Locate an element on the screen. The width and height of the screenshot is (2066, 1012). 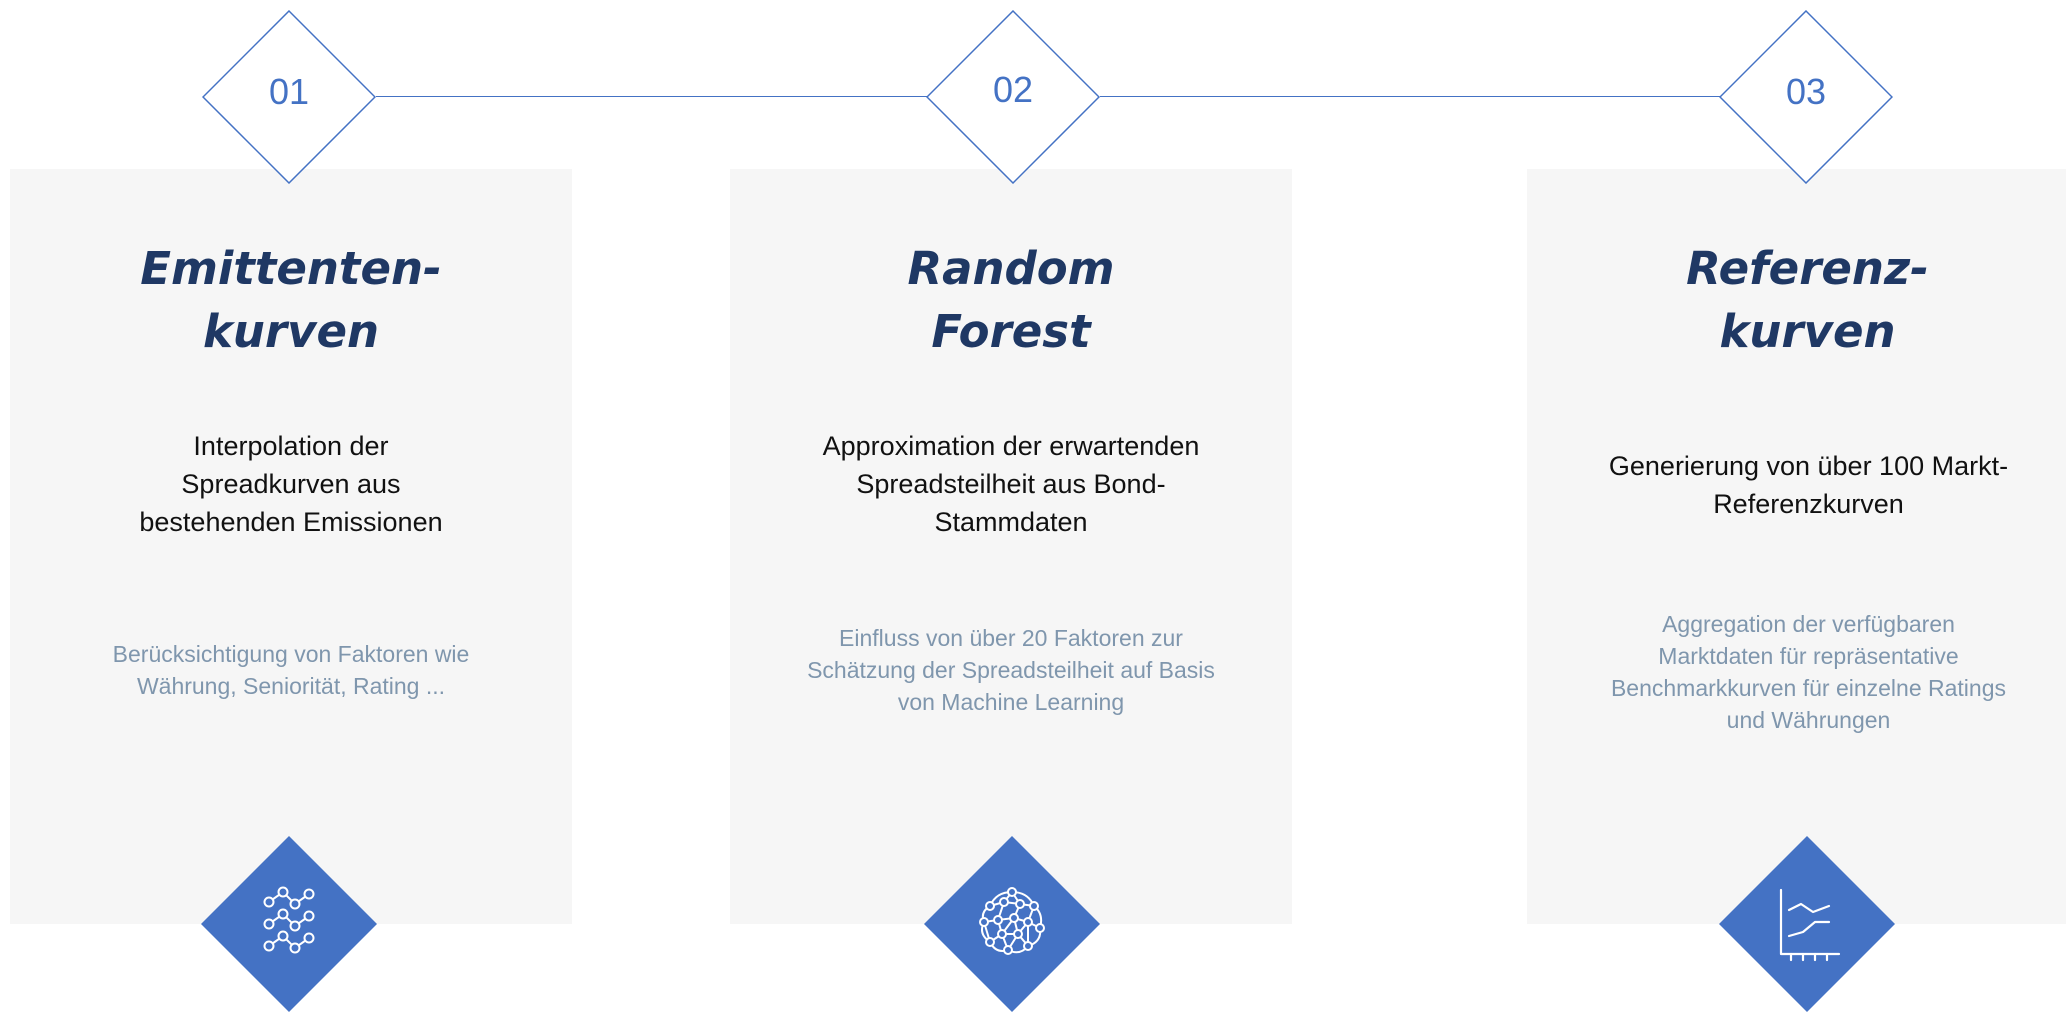
step-description-line: Schätzung der Spreadsteilheit auf Basis is located at coordinates (1011, 670).